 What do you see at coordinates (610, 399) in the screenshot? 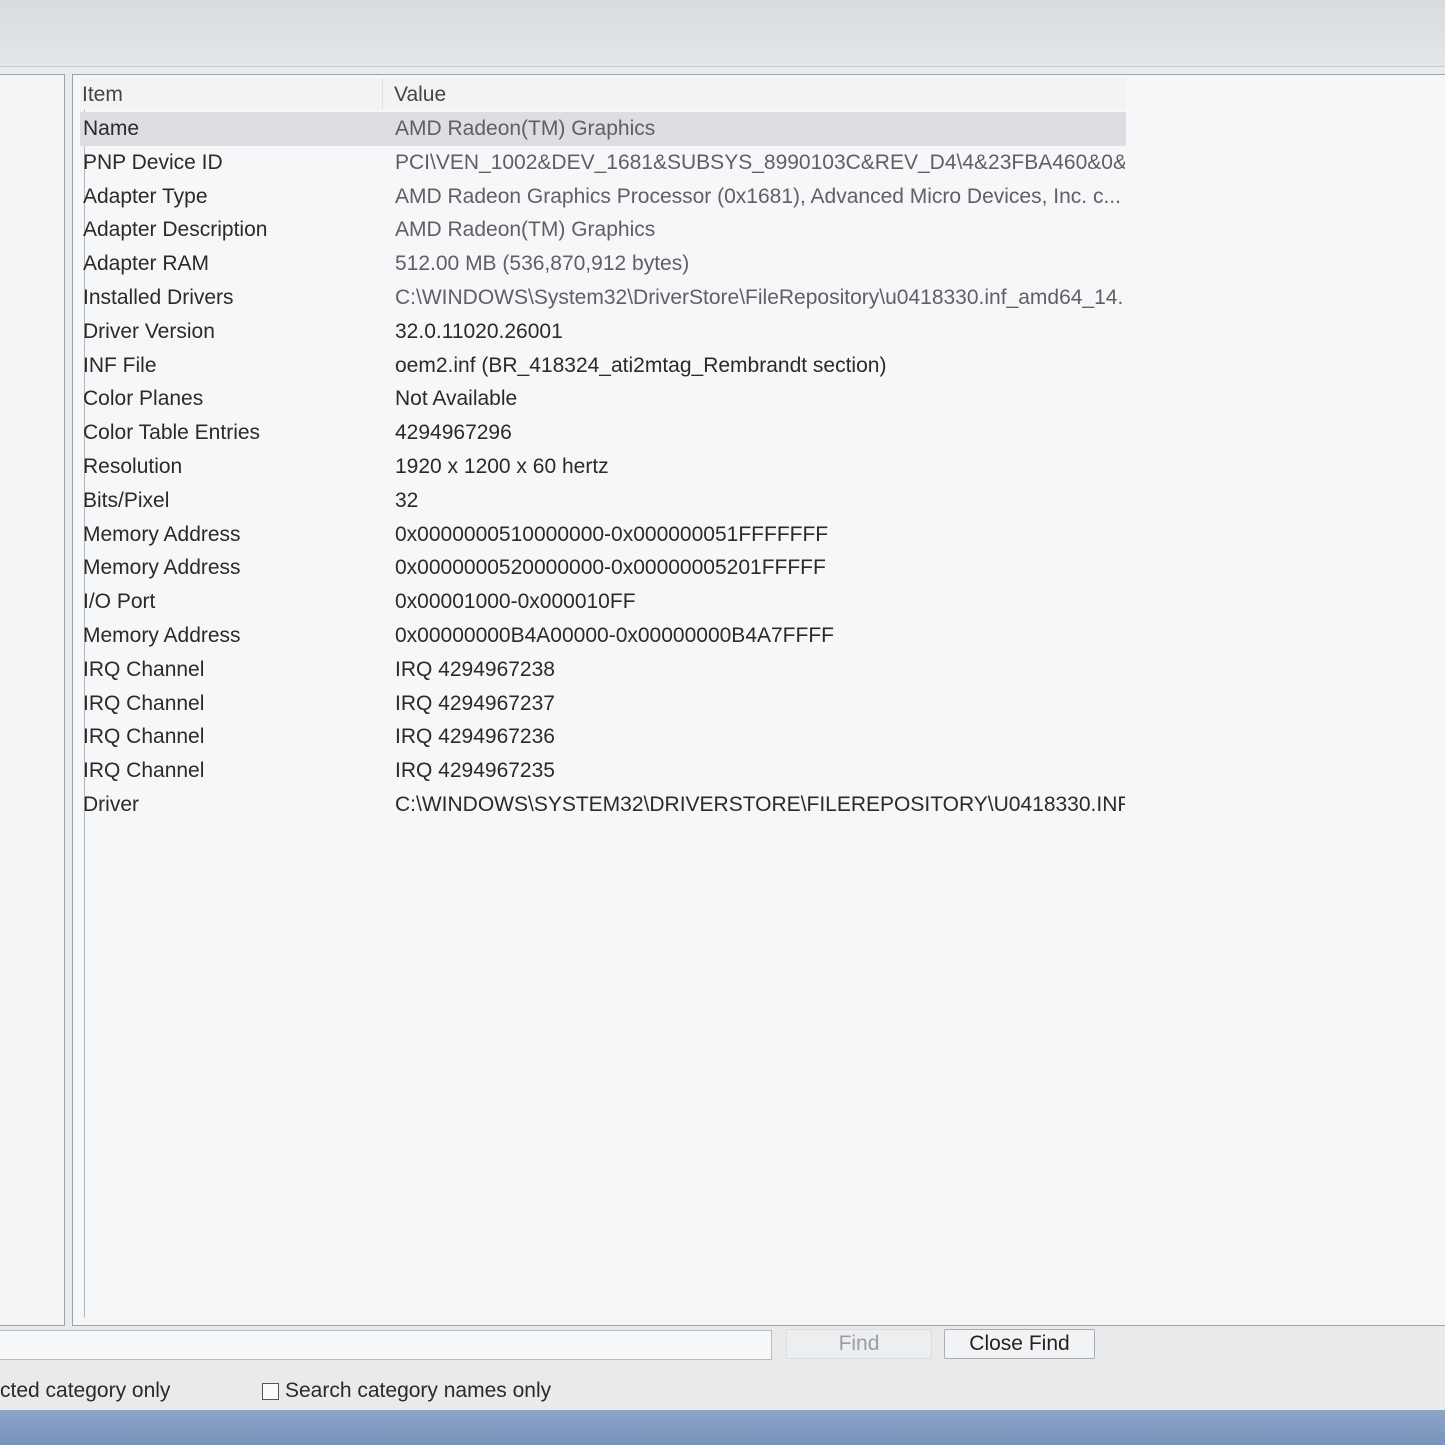
I see `table-row: Color Planes Not Available` at bounding box center [610, 399].